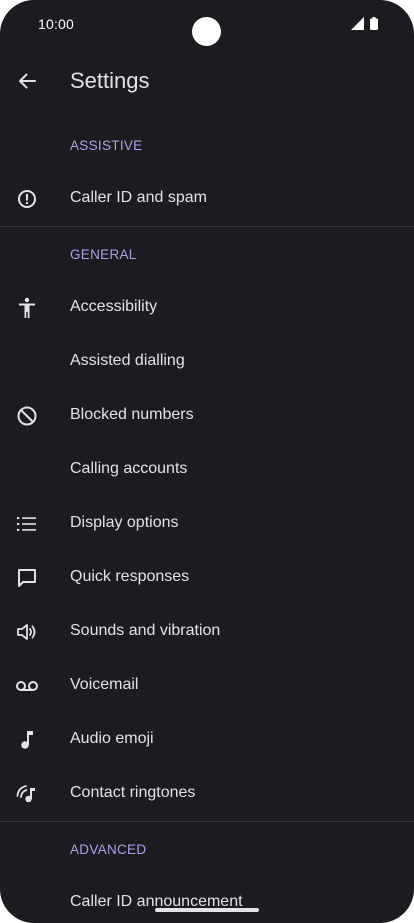  What do you see at coordinates (207, 362) in the screenshot?
I see `settings-item-assisted-dialling: Assisted dialling` at bounding box center [207, 362].